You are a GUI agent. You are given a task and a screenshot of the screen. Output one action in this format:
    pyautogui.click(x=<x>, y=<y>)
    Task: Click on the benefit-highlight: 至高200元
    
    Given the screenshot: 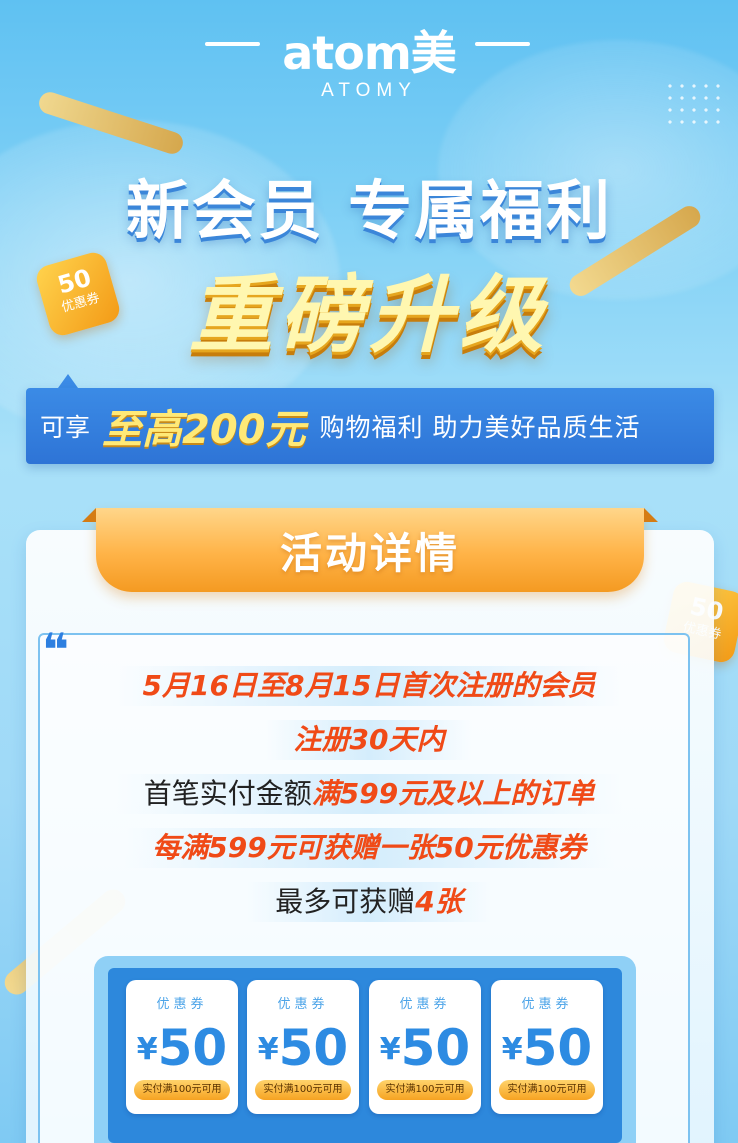 What is the action you would take?
    pyautogui.click(x=204, y=430)
    